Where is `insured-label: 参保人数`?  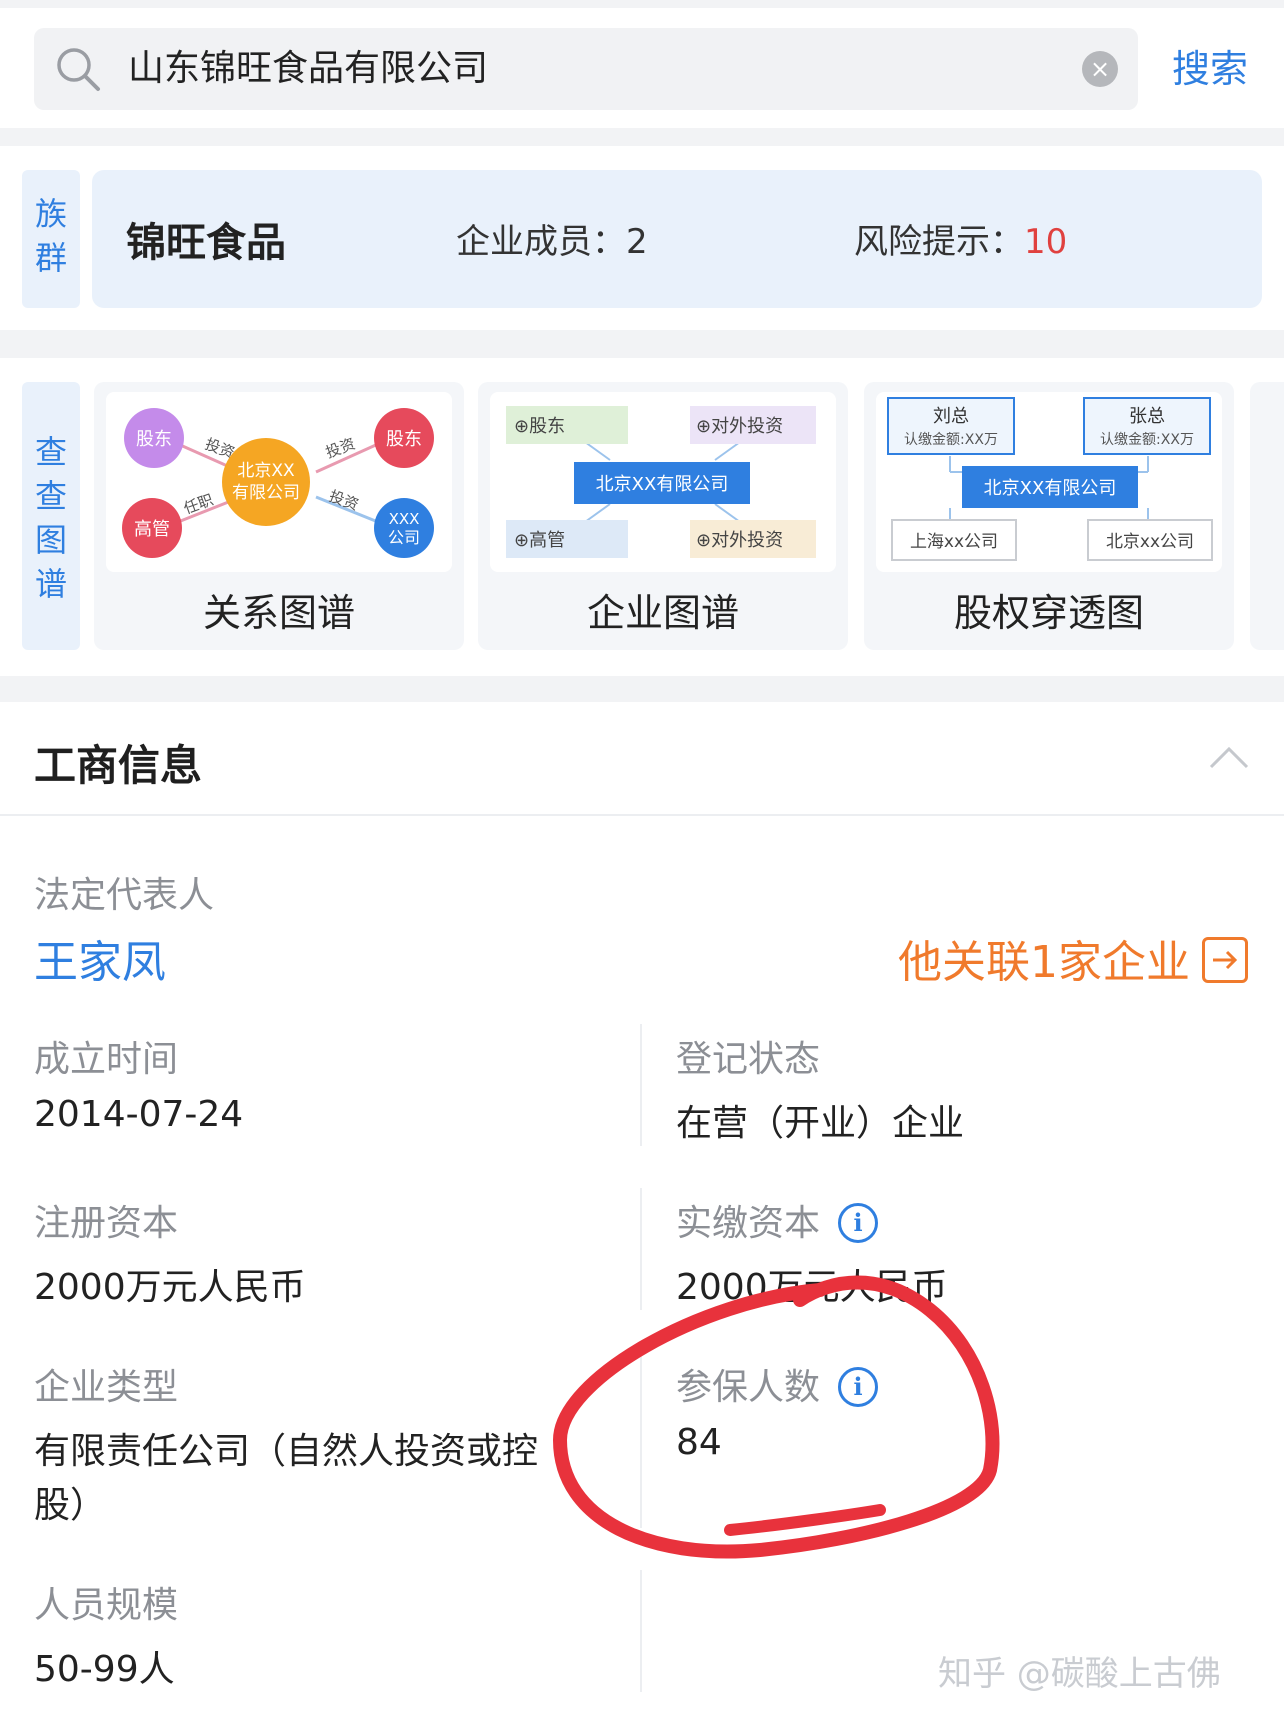 insured-label: 参保人数 is located at coordinates (748, 1387).